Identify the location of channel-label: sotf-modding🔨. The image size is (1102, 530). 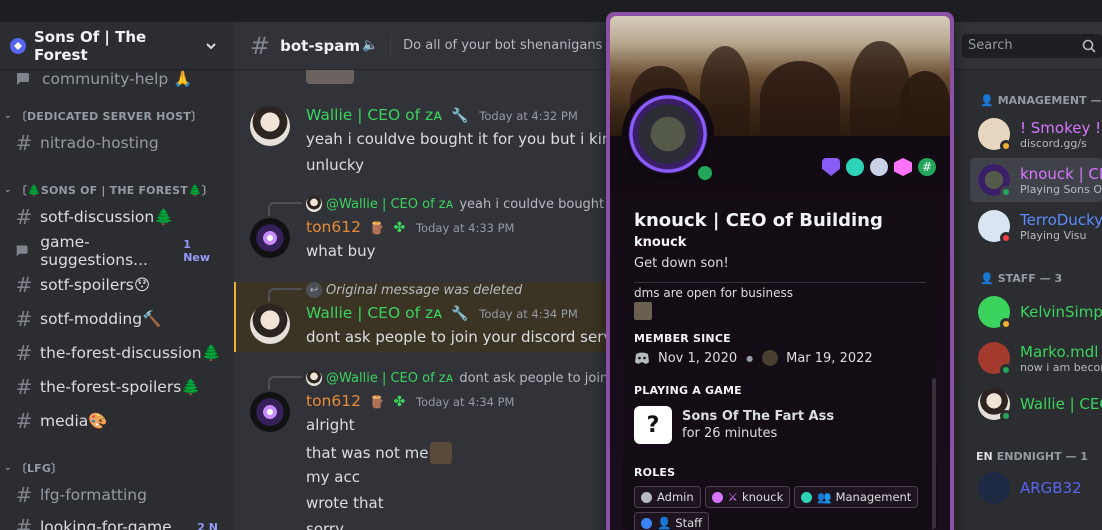
(101, 319).